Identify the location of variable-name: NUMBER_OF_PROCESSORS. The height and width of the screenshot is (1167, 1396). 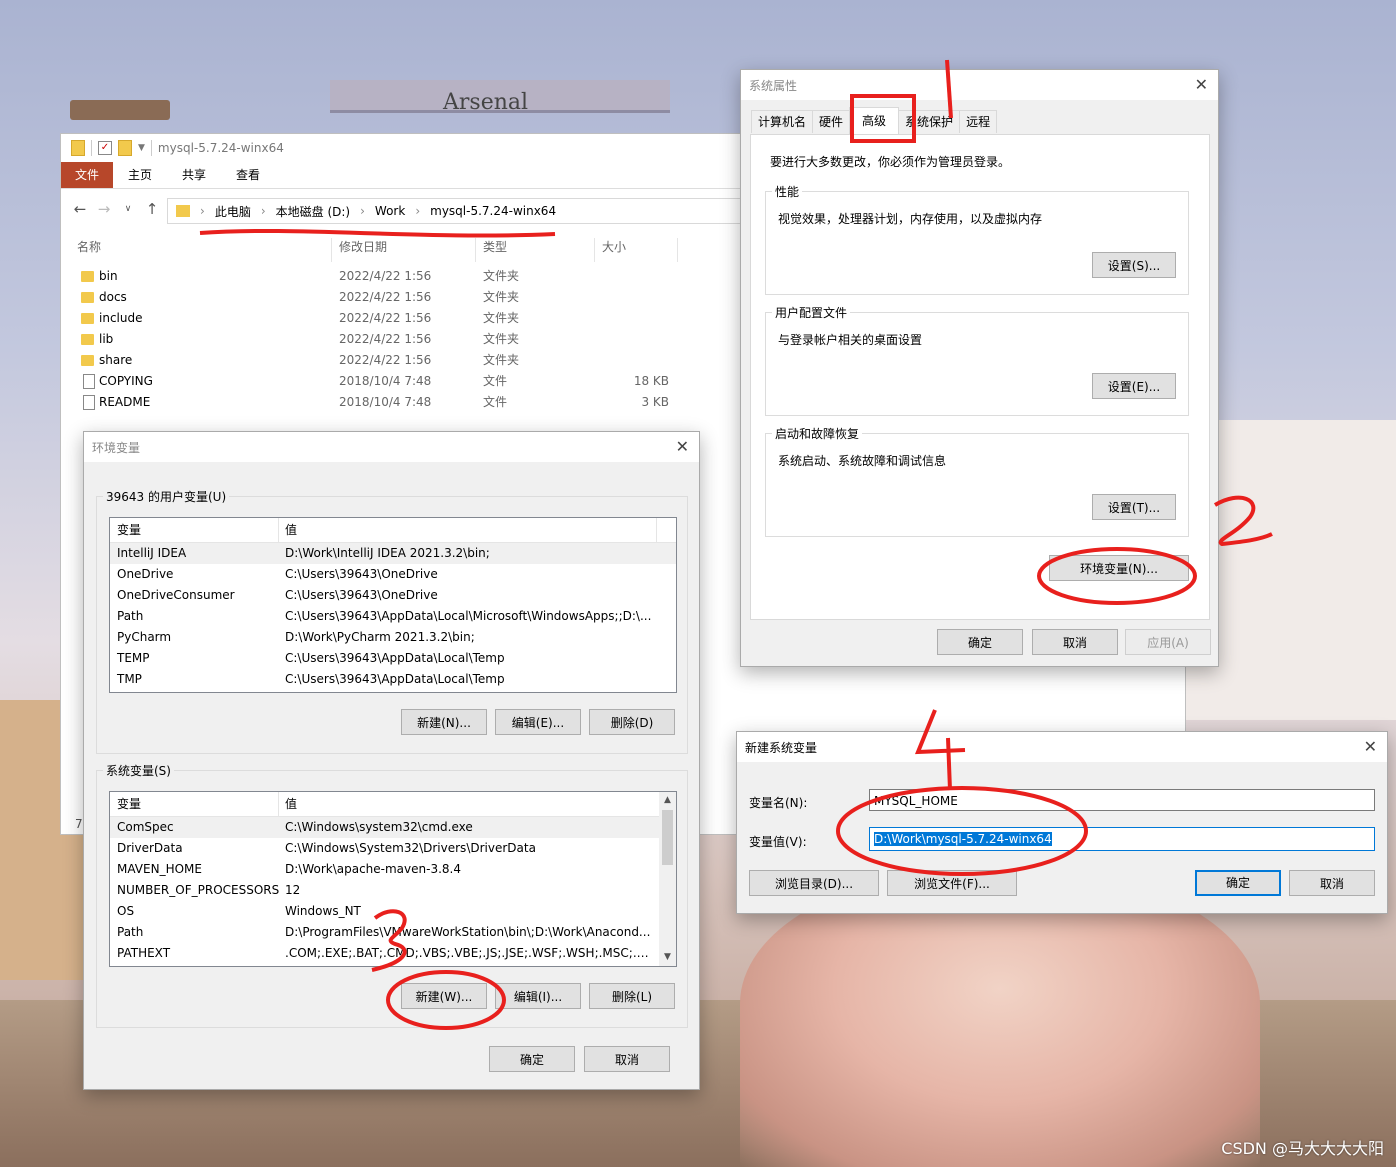
(198, 890).